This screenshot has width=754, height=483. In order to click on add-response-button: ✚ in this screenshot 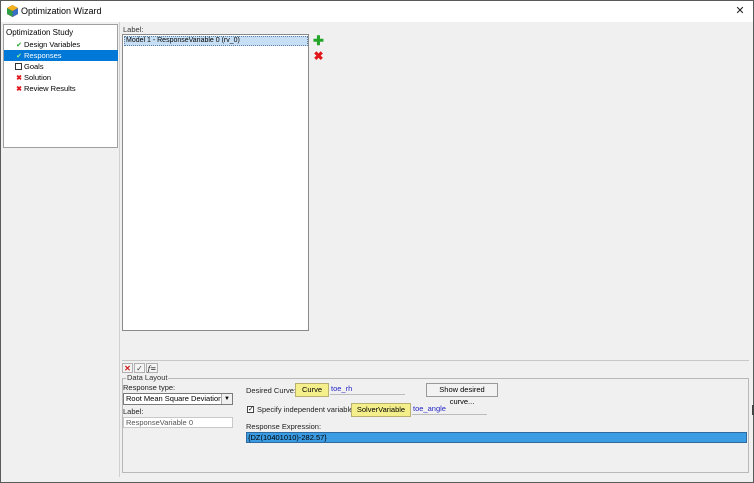, I will do `click(318, 40)`.